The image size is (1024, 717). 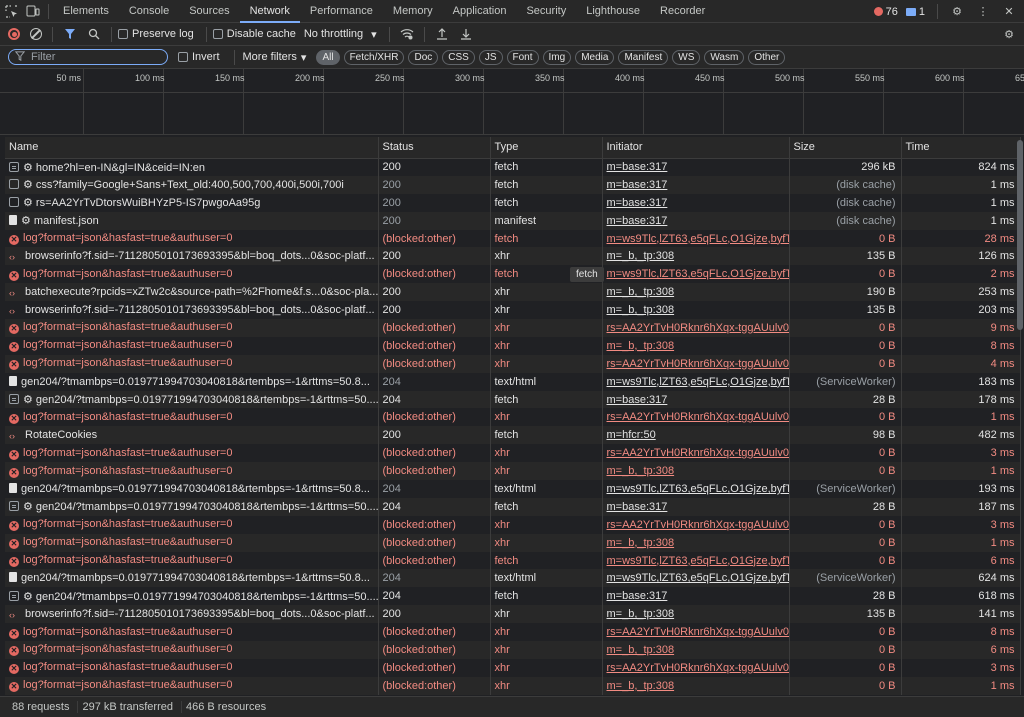 I want to click on settings-gear-icon: ⚙, so click(x=957, y=12).